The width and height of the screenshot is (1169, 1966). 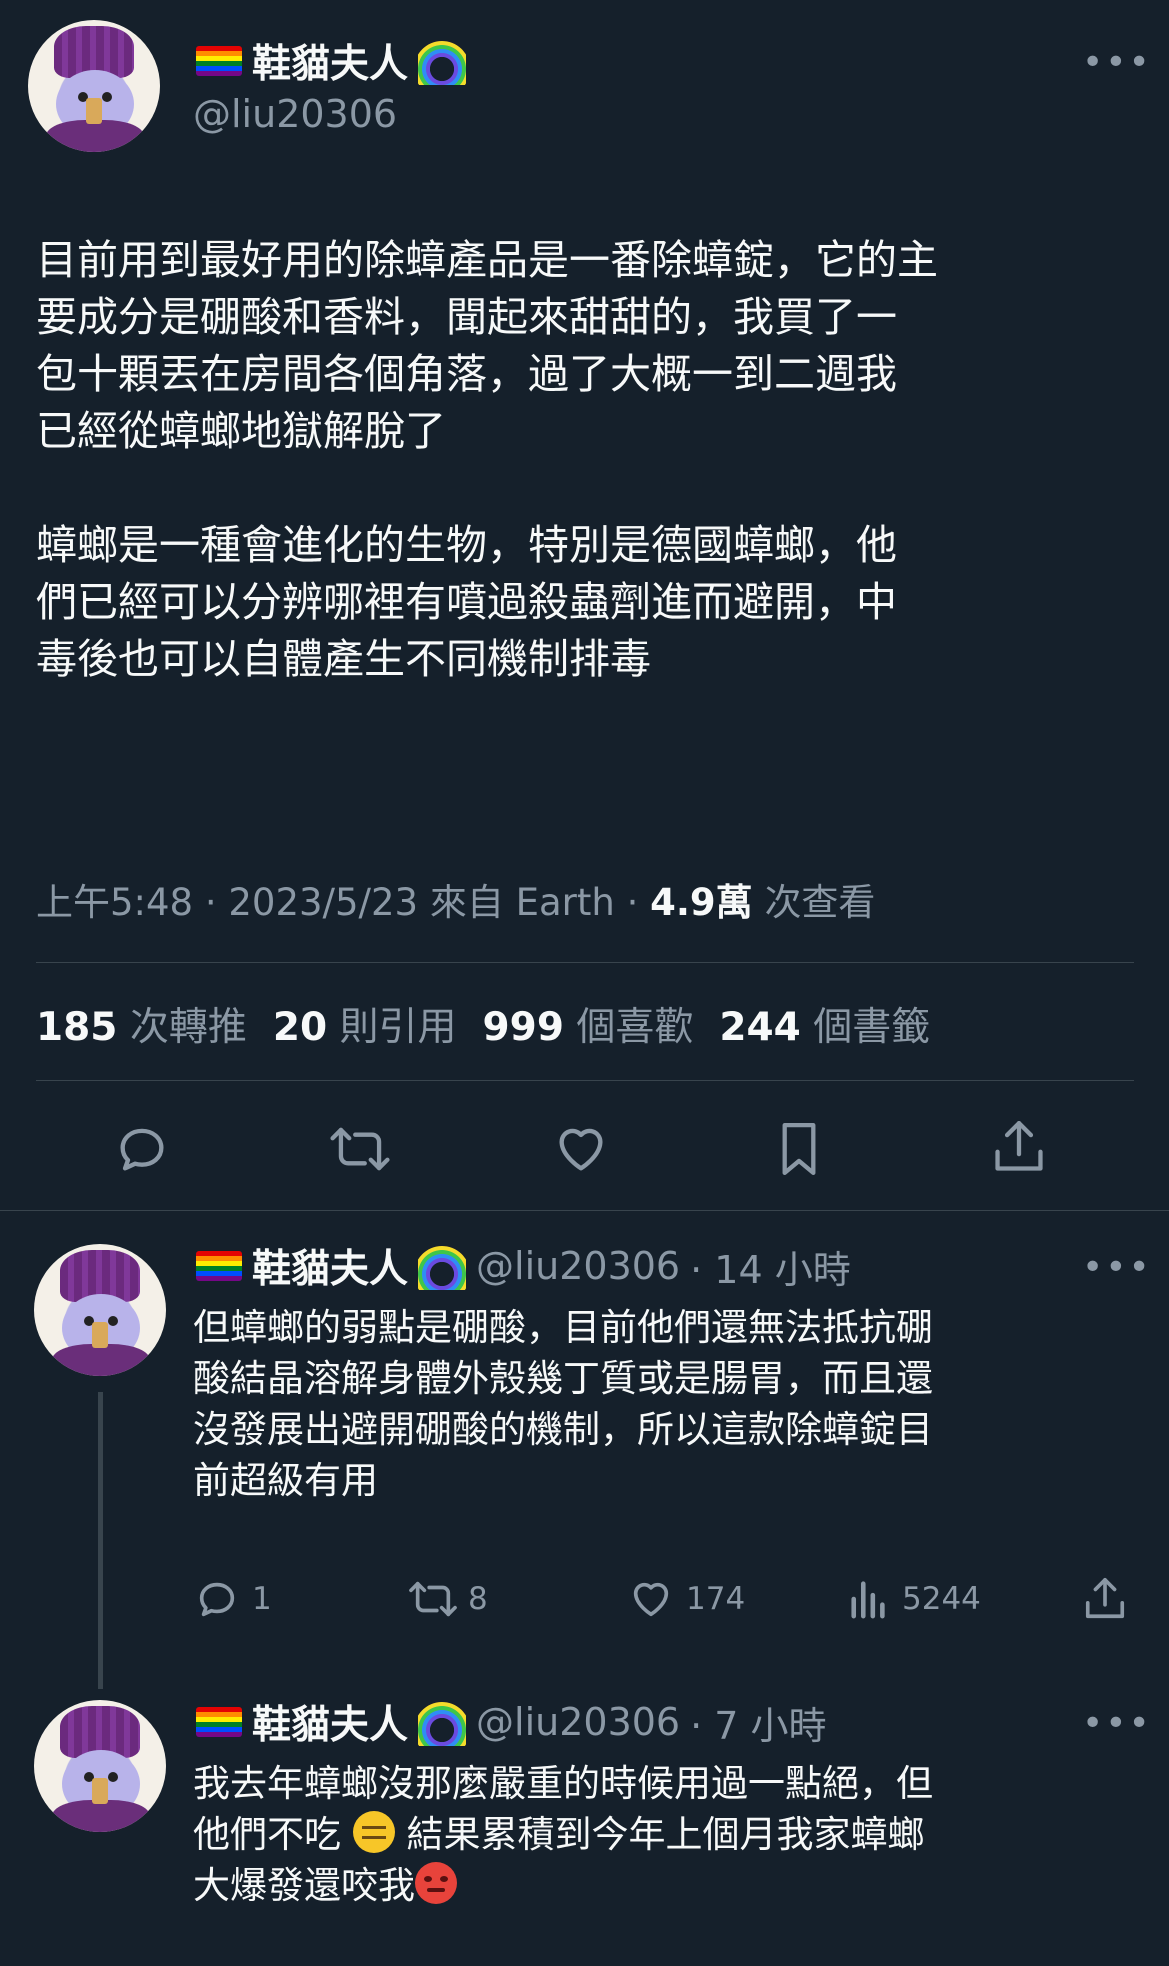 What do you see at coordinates (701, 902) in the screenshot?
I see `views-count: 4.9萬` at bounding box center [701, 902].